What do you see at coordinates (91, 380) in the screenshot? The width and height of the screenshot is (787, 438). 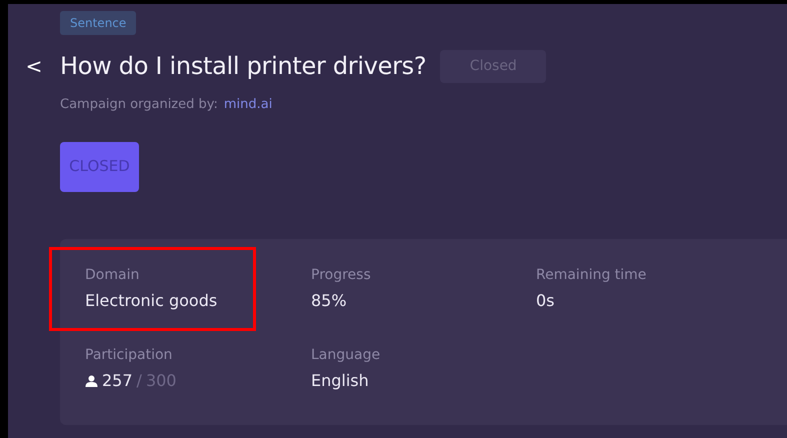 I see `person-icon` at bounding box center [91, 380].